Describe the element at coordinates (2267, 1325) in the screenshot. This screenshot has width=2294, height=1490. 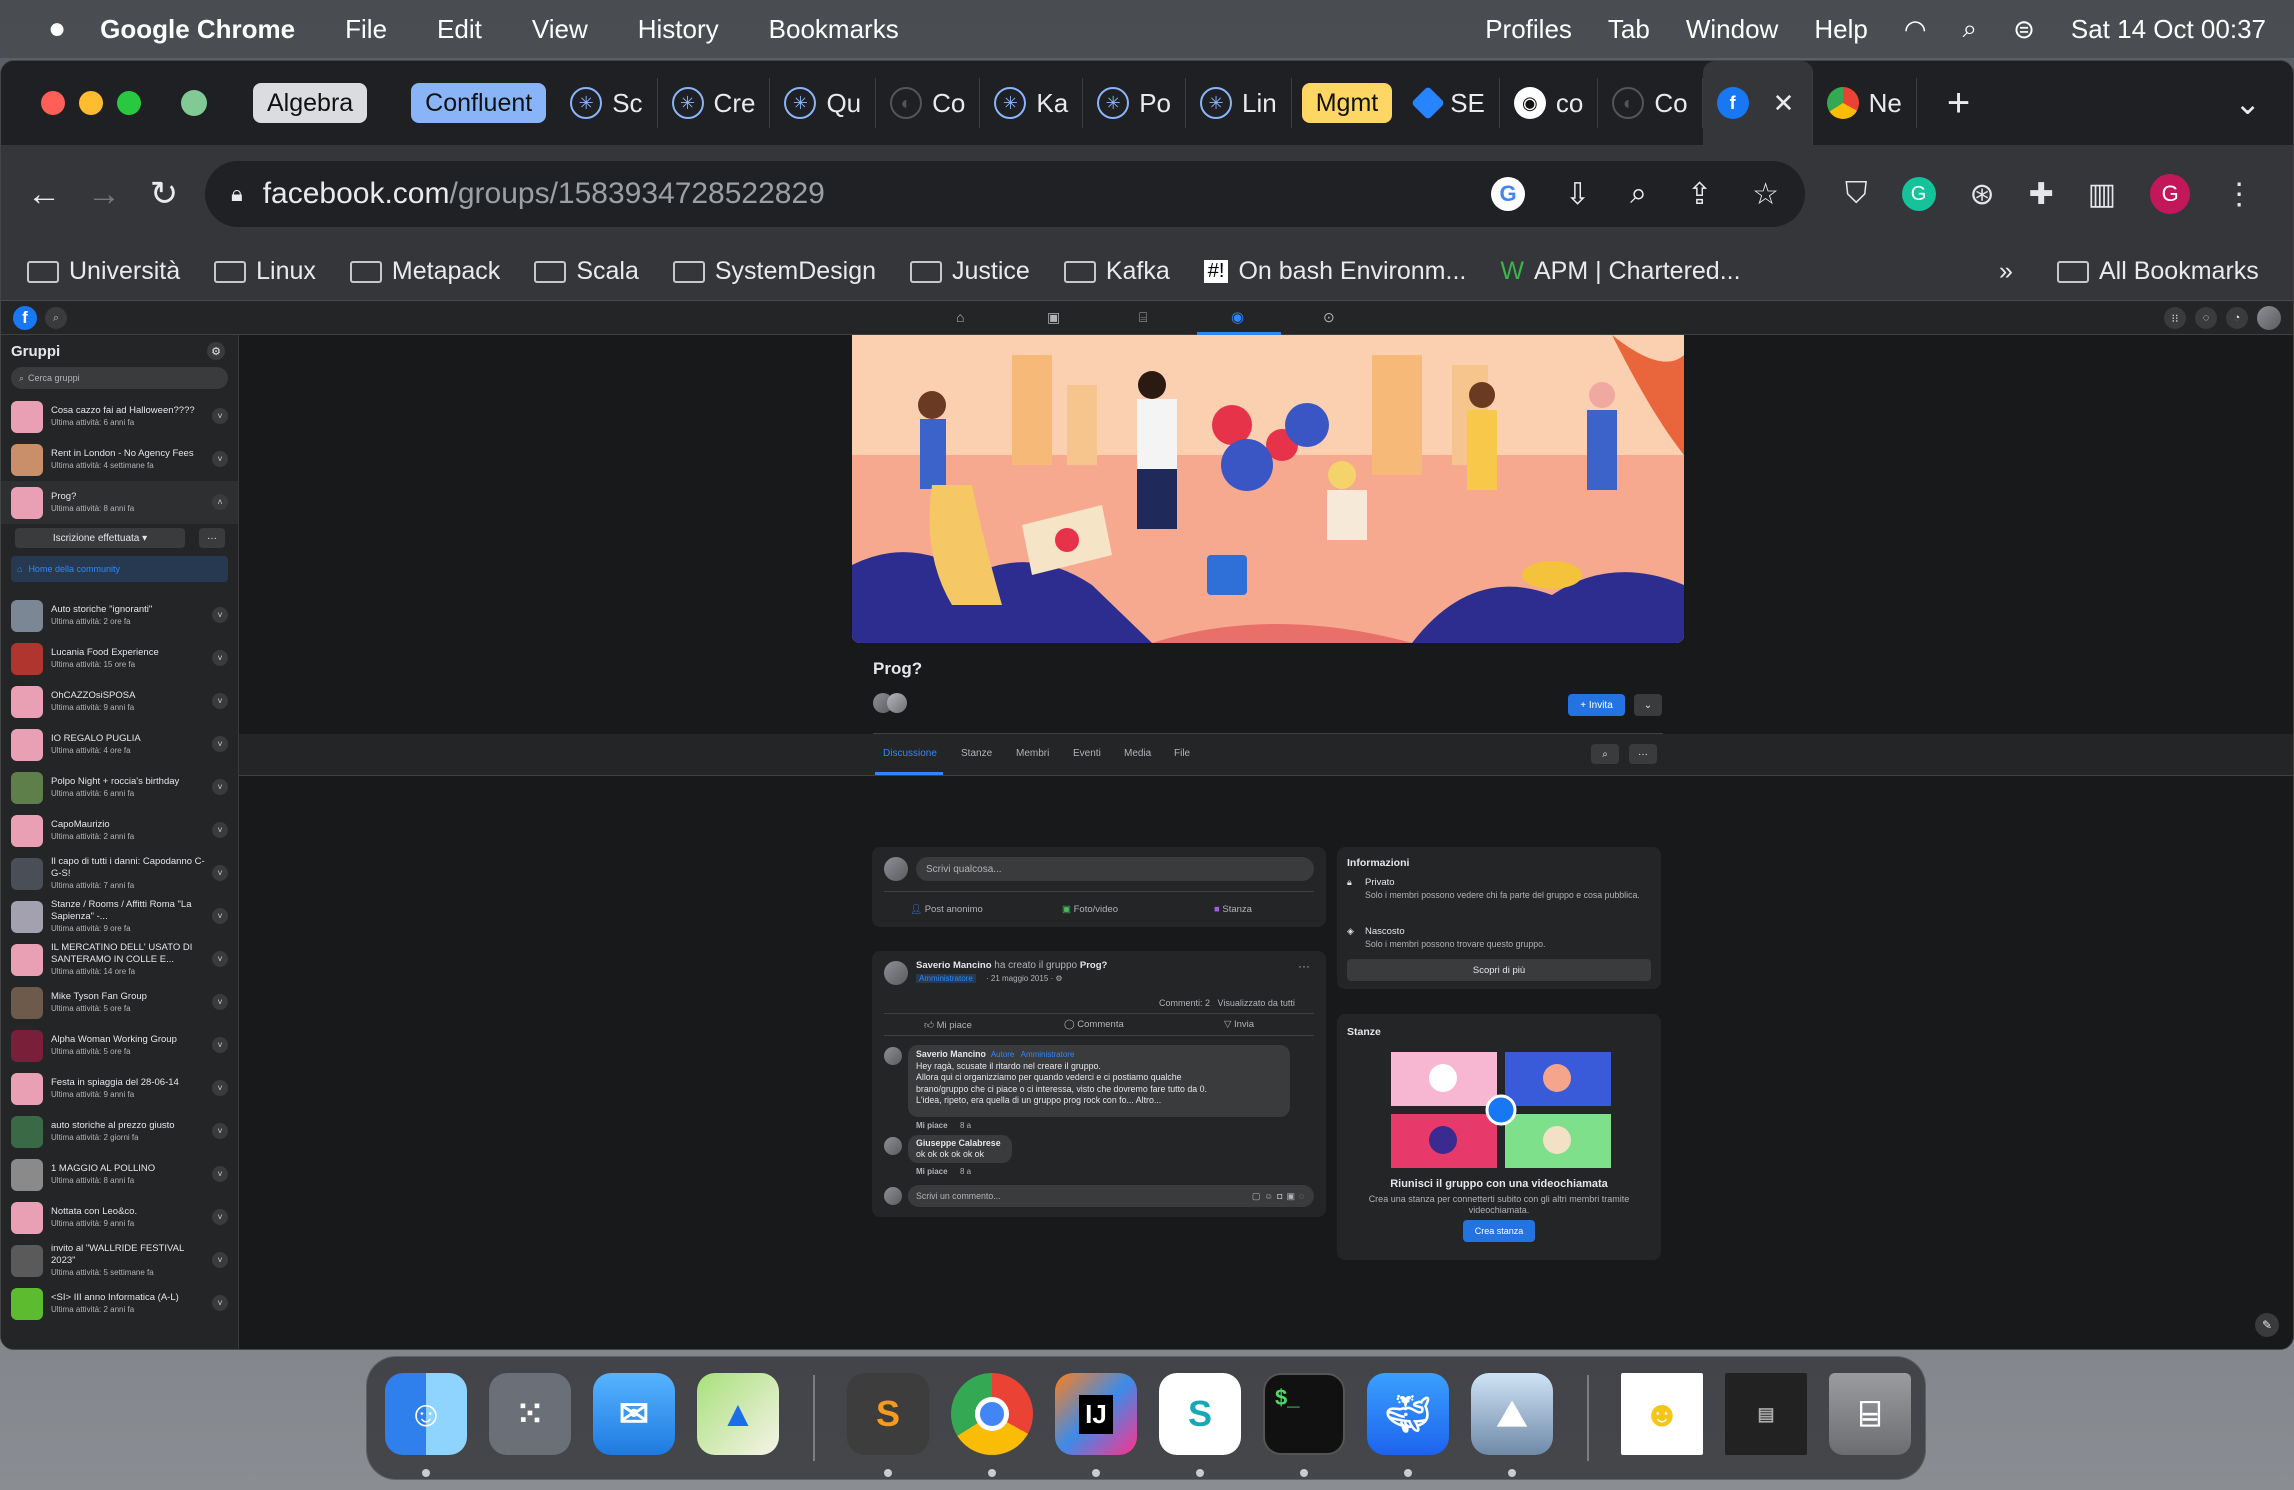
I see `new-message-icon: ✎` at that location.